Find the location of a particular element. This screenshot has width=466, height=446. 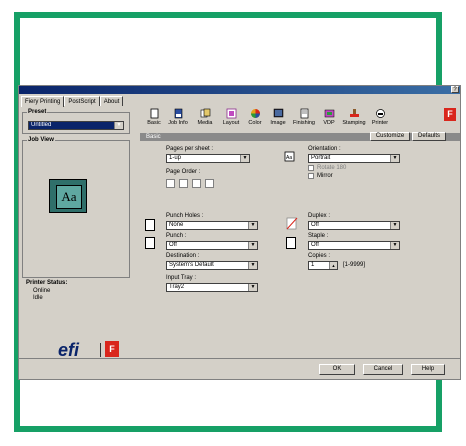

toolbar-media-label: Media is located at coordinates (205, 123).